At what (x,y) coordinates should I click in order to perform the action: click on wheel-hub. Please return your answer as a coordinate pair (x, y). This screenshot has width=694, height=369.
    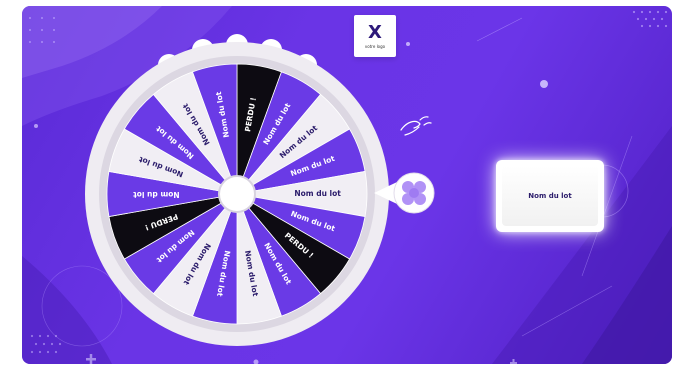
    Looking at the image, I should click on (237, 194).